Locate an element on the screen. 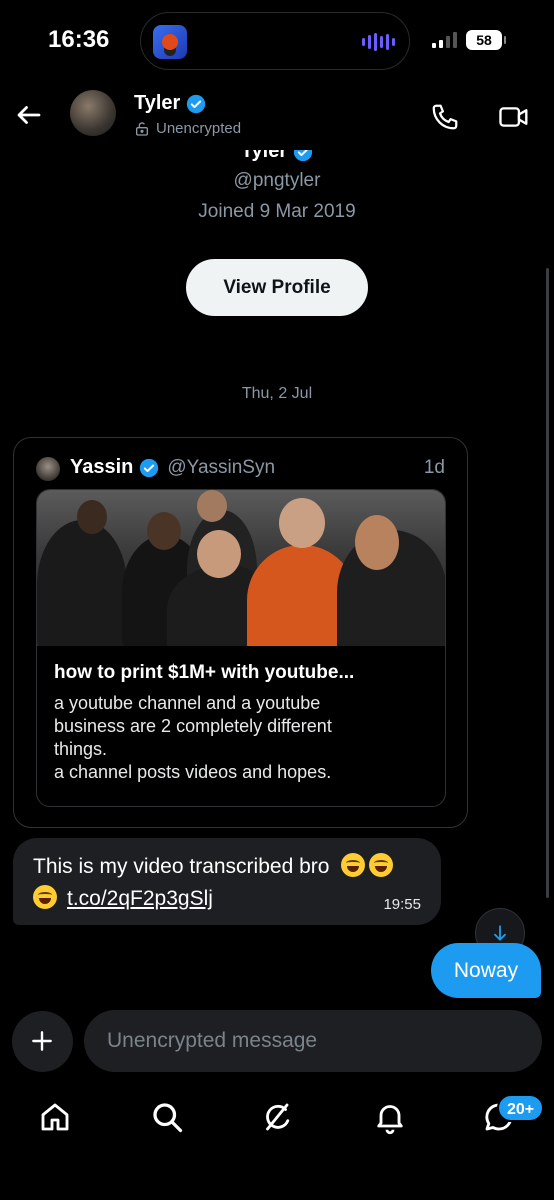 This screenshot has width=554, height=1200. message-time: 19:55 is located at coordinates (402, 904).